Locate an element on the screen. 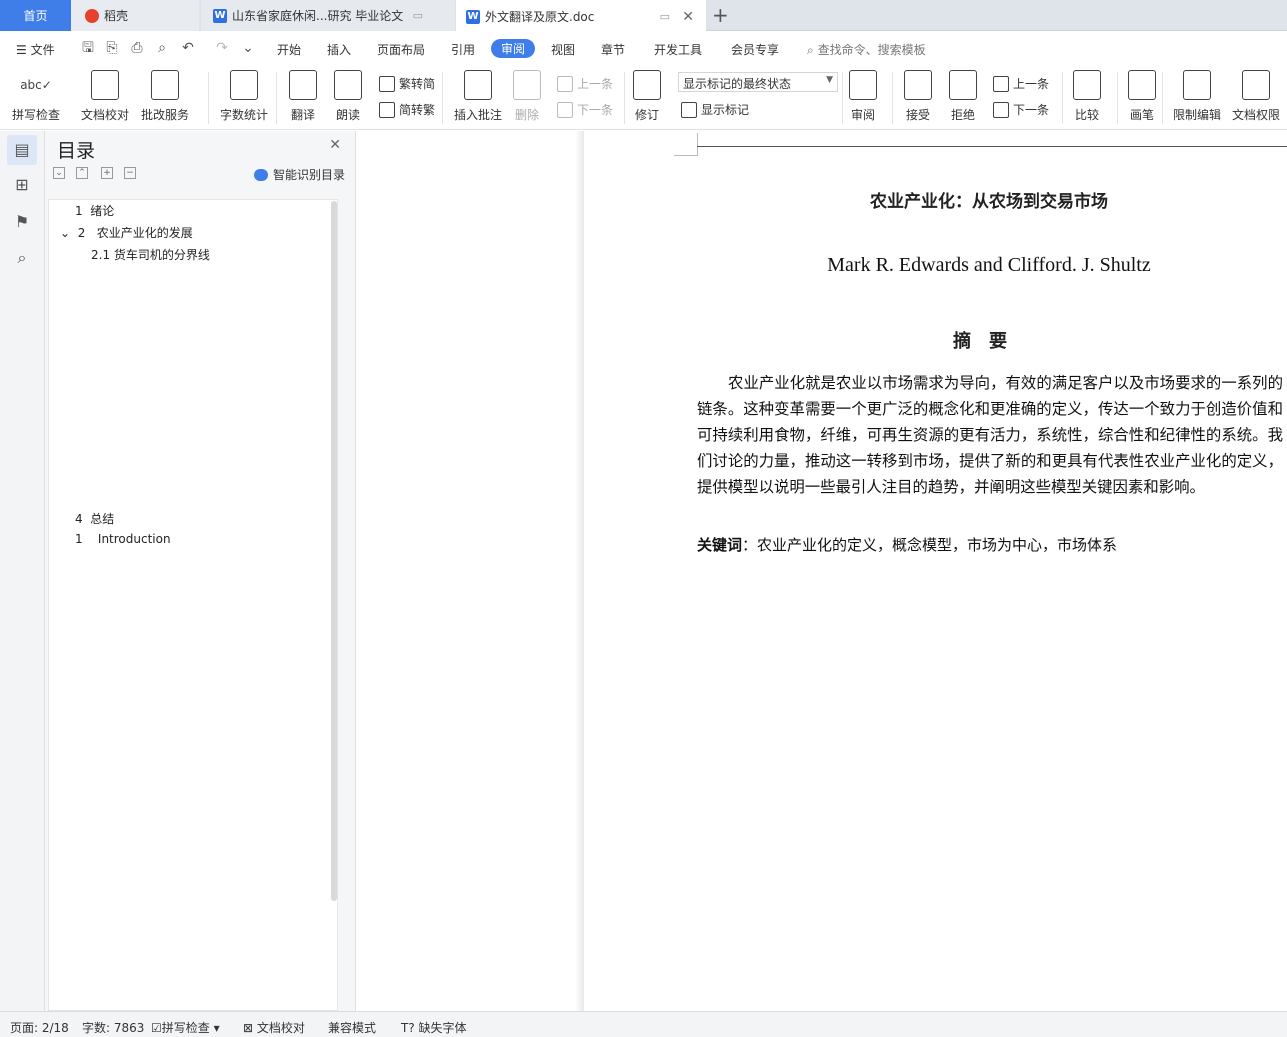 Image resolution: width=1287 pixels, height=1037 pixels. menu-chapter: 章节 is located at coordinates (613, 49).